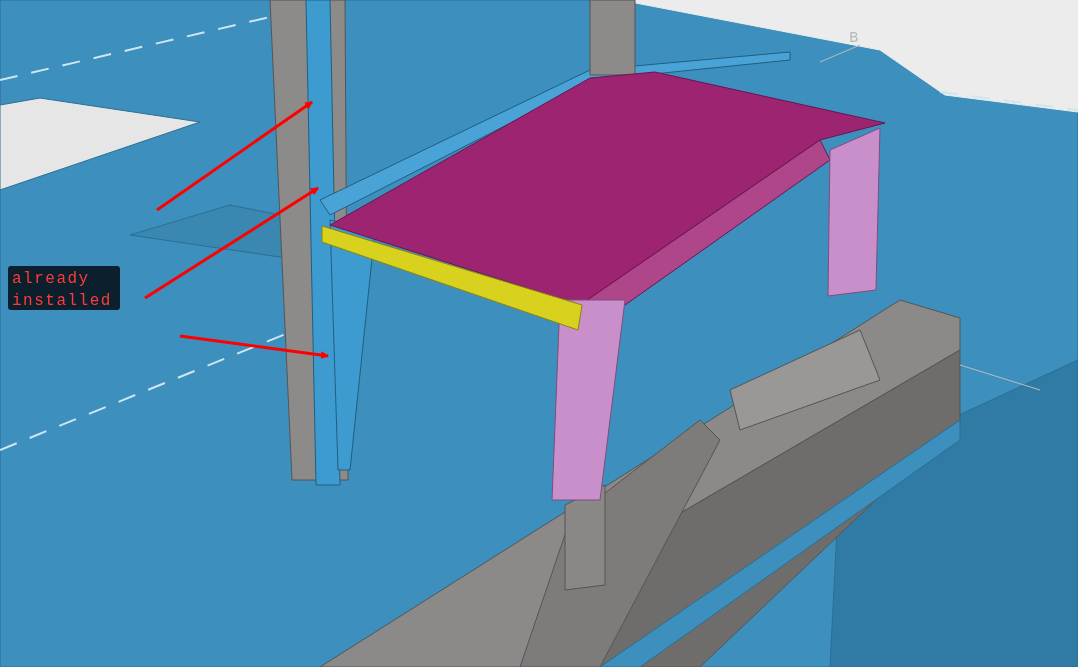  Describe the element at coordinates (64, 288) in the screenshot. I see `annotation-text: already installed` at that location.